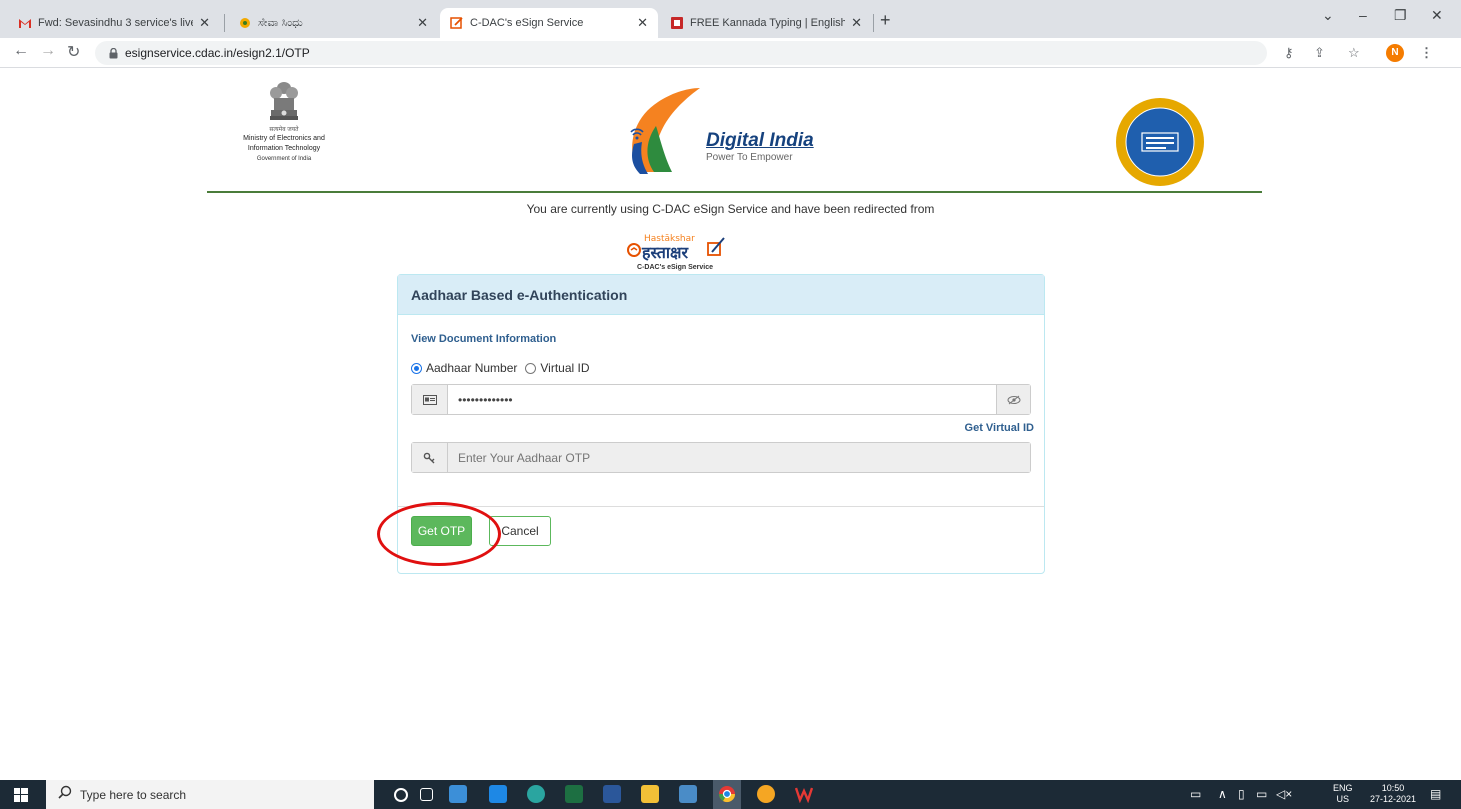 The height and width of the screenshot is (809, 1461). What do you see at coordinates (133, 794) in the screenshot?
I see `search-placeholder: Type here to search` at bounding box center [133, 794].